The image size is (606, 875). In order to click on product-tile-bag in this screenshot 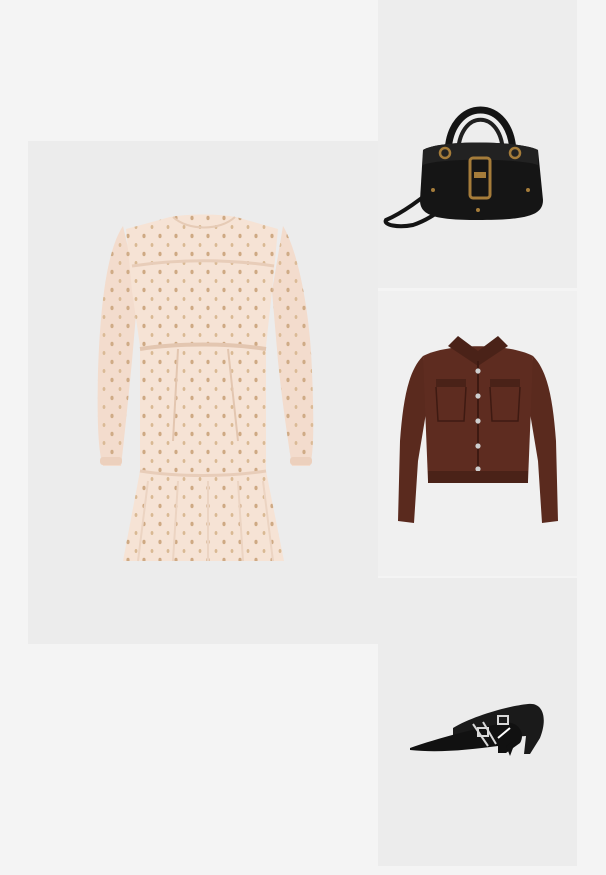, I will do `click(477, 144)`.